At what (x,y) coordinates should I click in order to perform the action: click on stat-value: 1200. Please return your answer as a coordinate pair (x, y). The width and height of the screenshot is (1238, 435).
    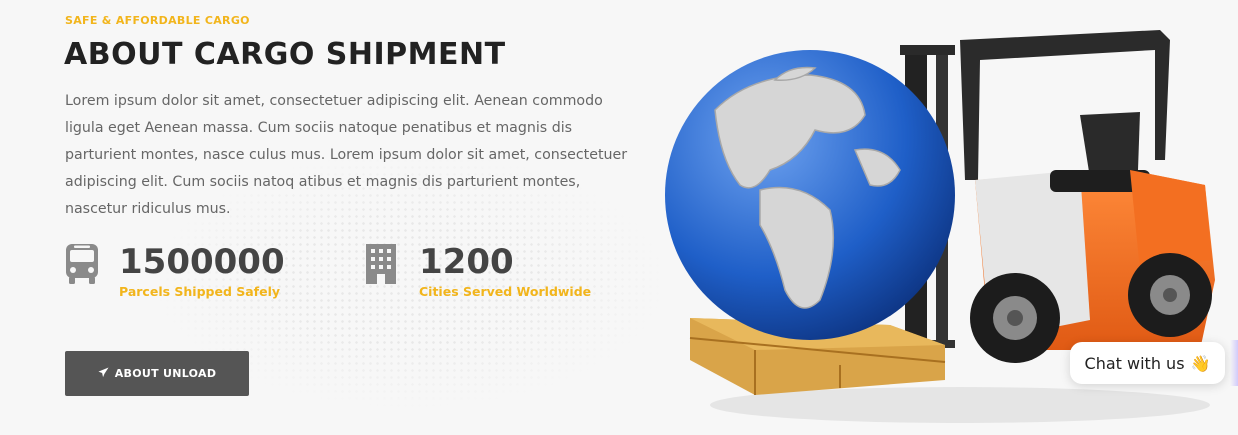
    Looking at the image, I should click on (466, 262).